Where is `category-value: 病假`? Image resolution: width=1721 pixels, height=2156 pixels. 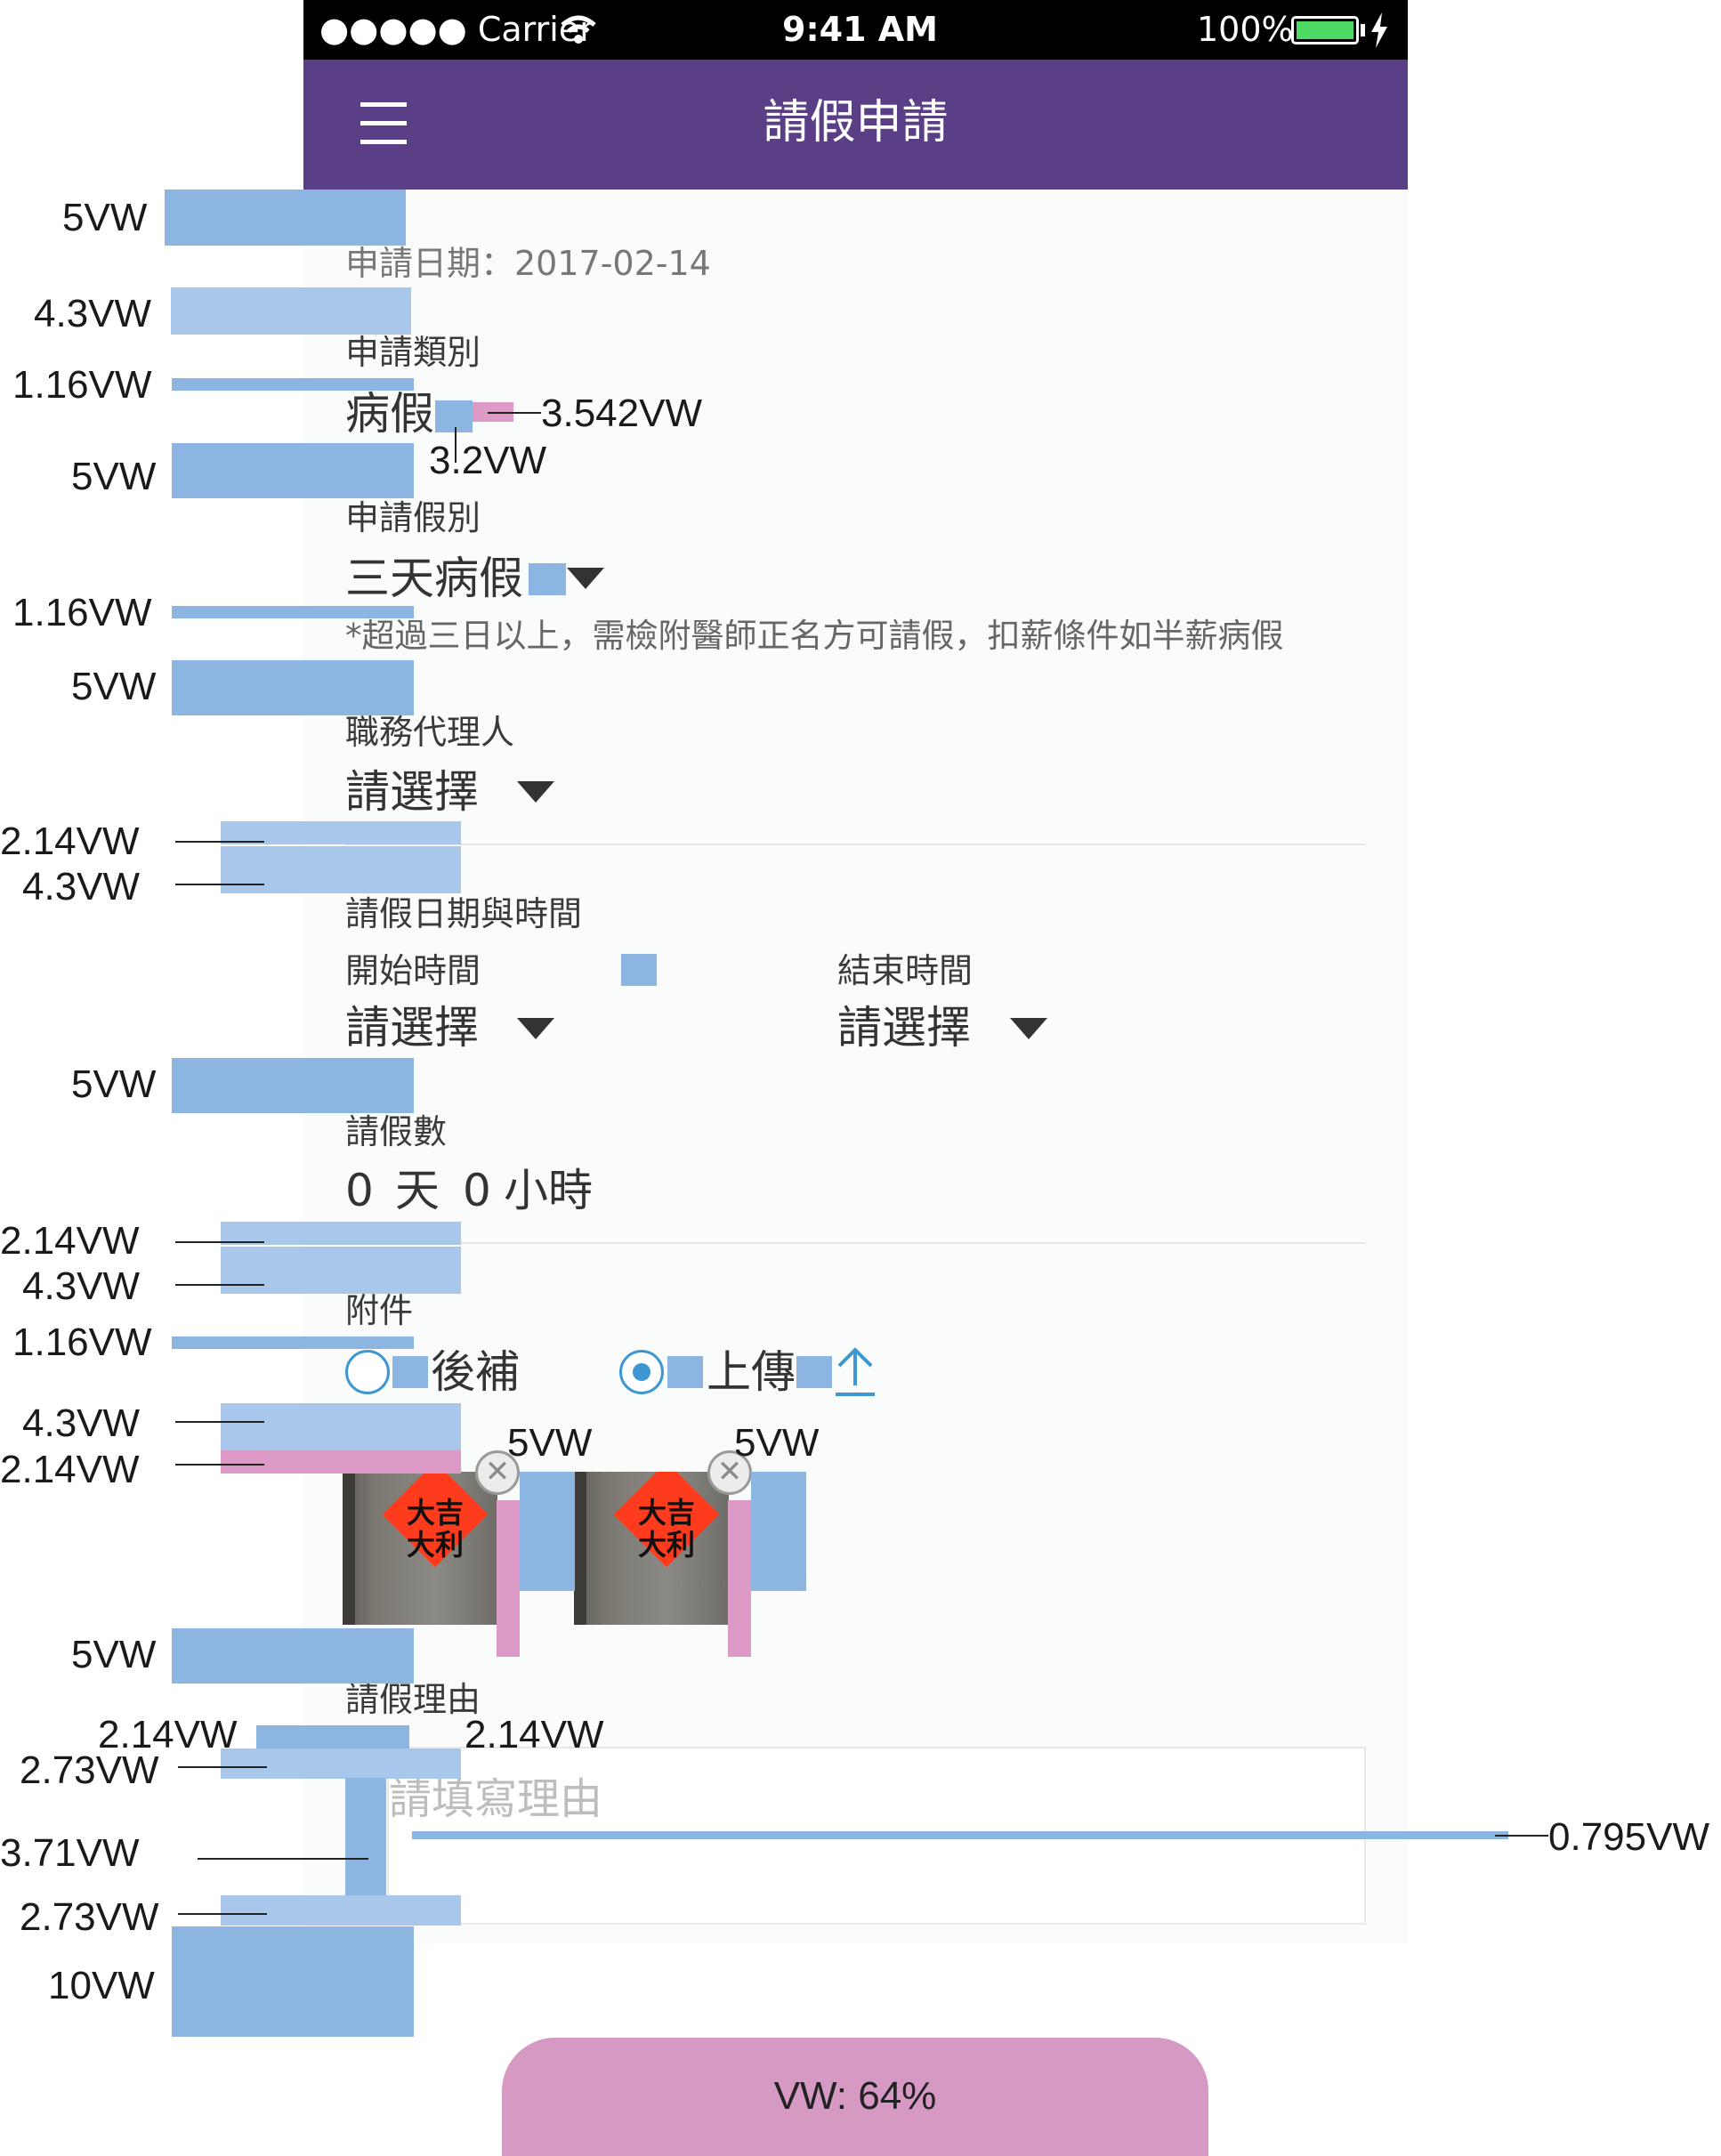
category-value: 病假 is located at coordinates (389, 414).